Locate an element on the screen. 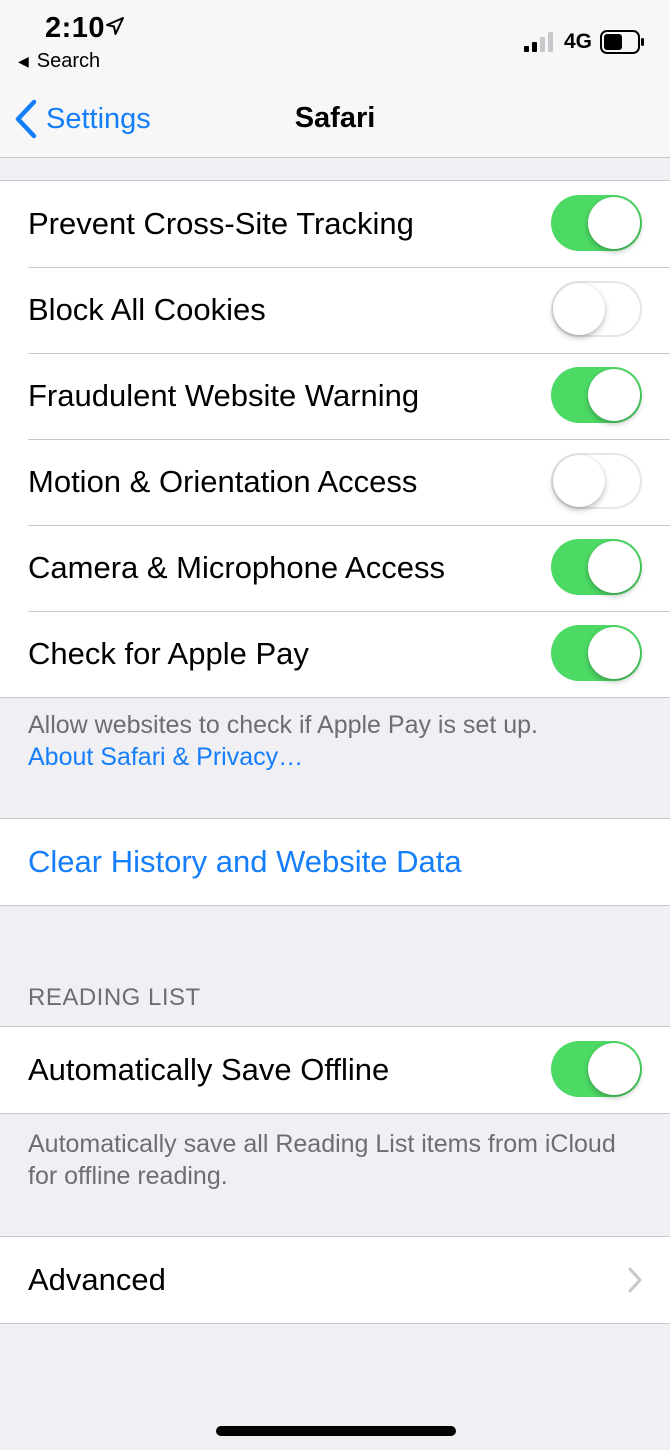 This screenshot has width=670, height=1450. setting-row-camera-mic: Camera & Microphone Access is located at coordinates (335, 568).